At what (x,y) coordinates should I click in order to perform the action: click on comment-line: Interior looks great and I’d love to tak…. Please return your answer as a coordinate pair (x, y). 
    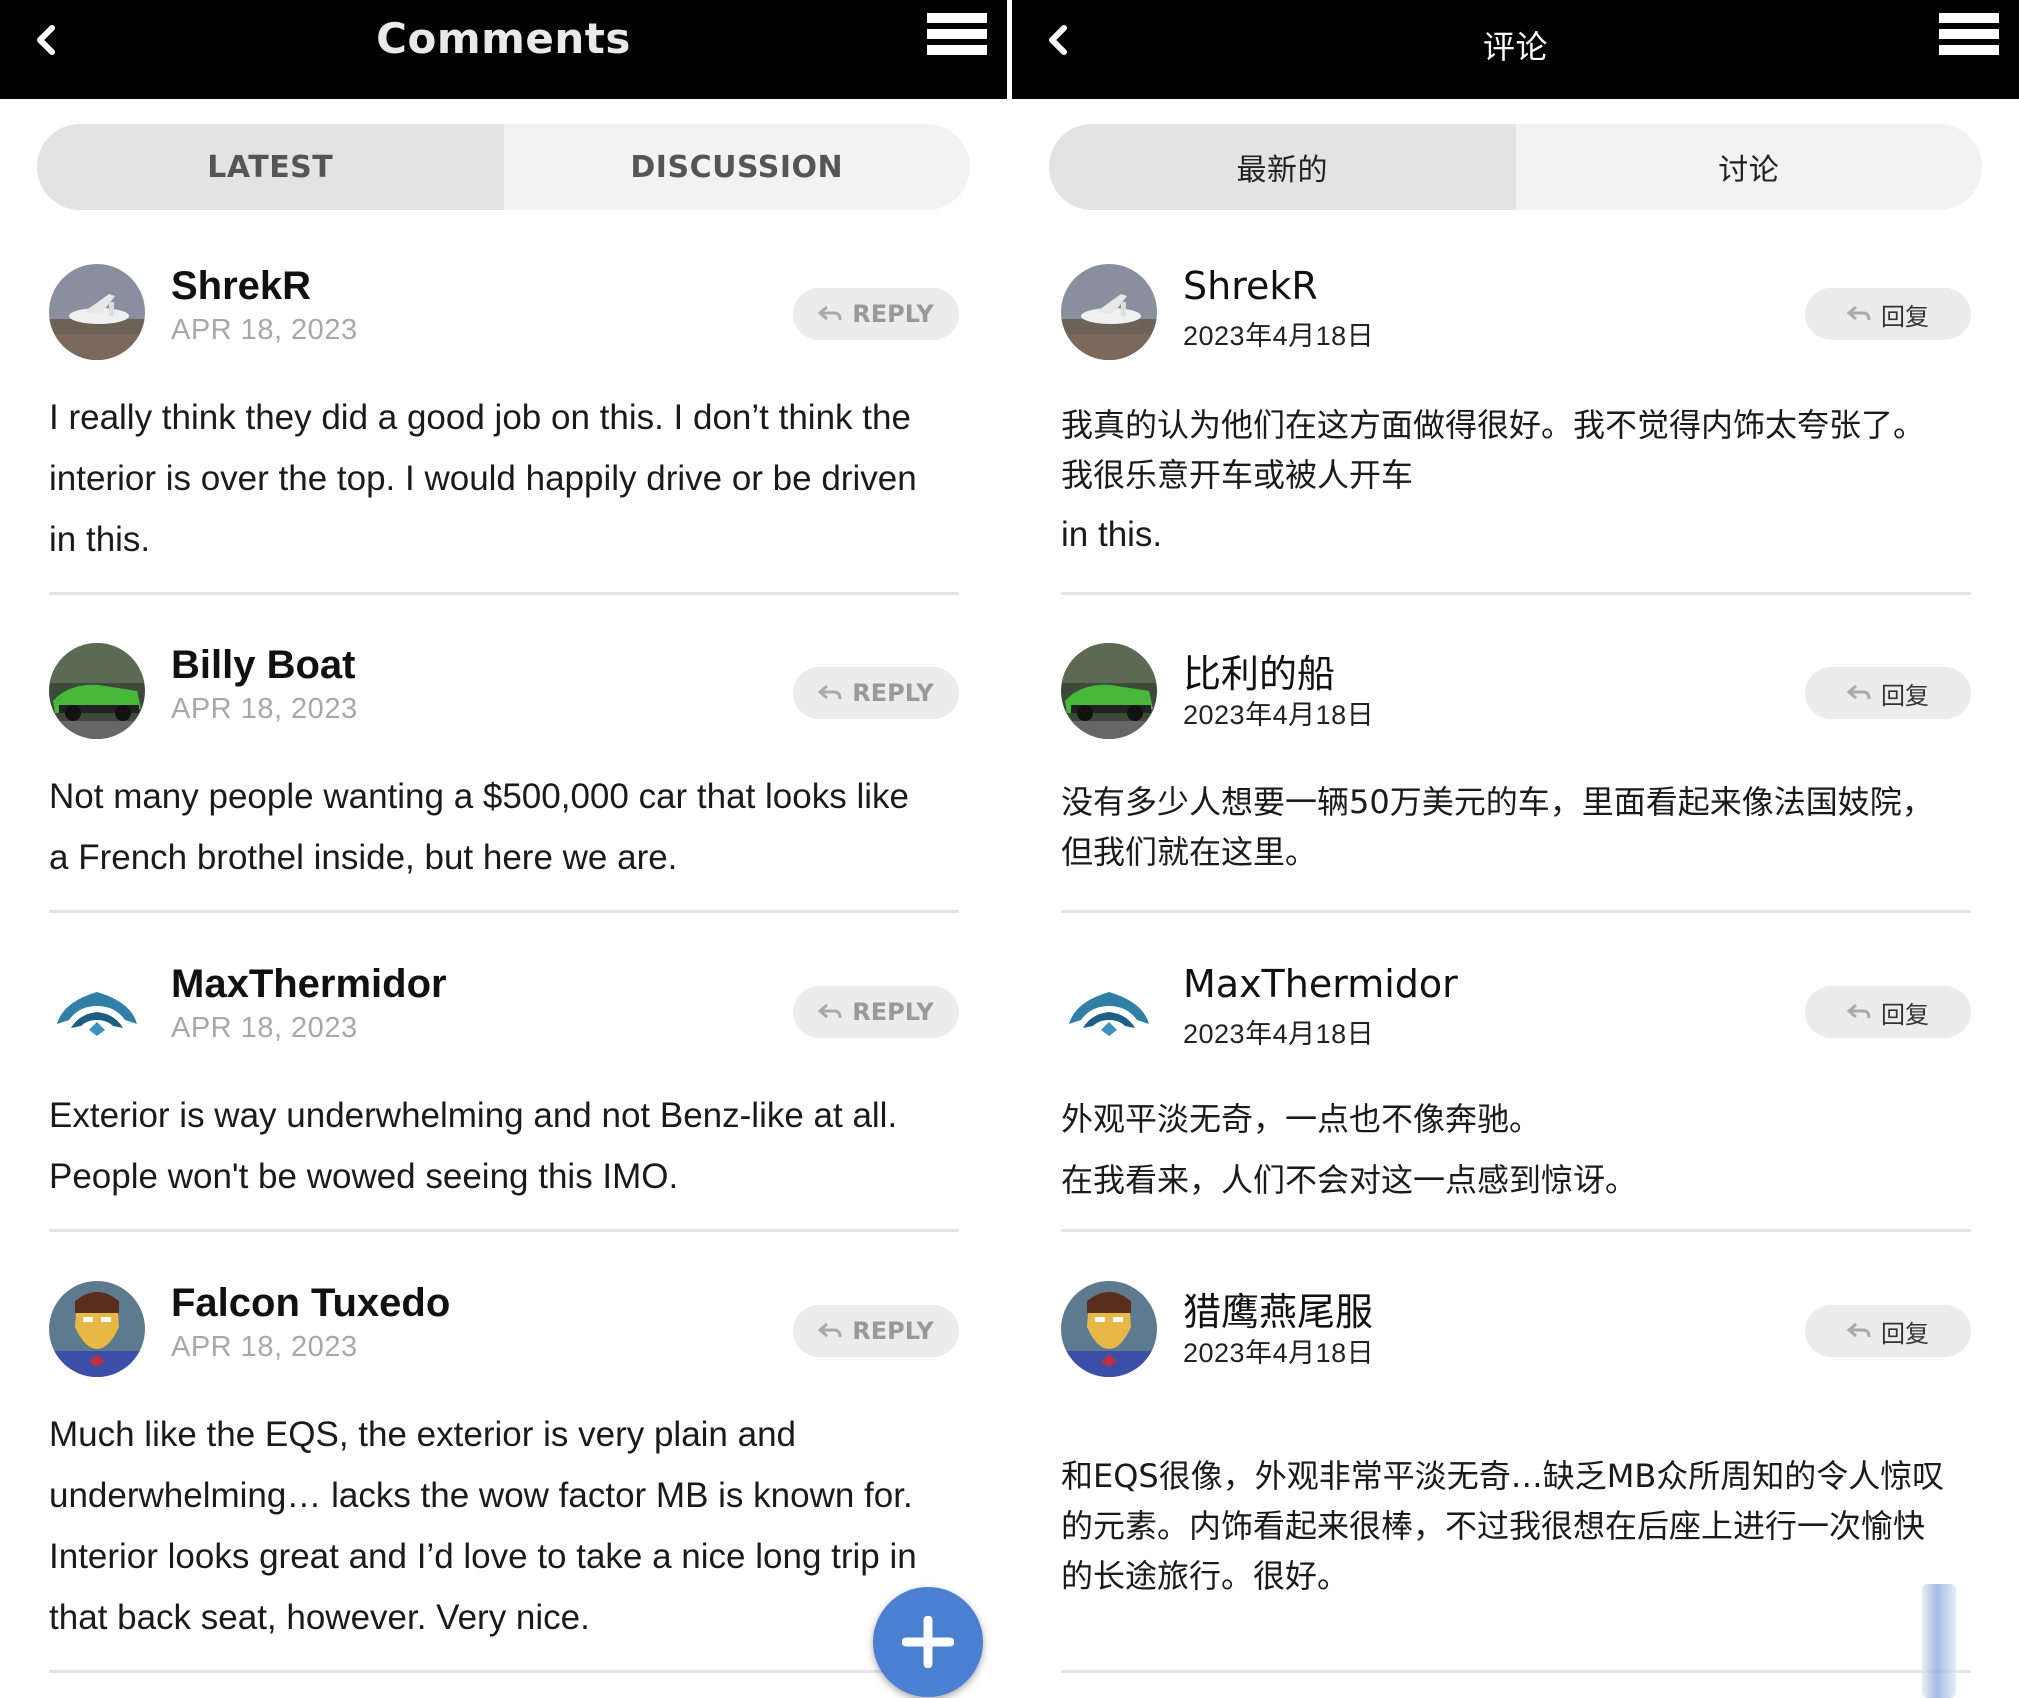
    Looking at the image, I should click on (483, 1556).